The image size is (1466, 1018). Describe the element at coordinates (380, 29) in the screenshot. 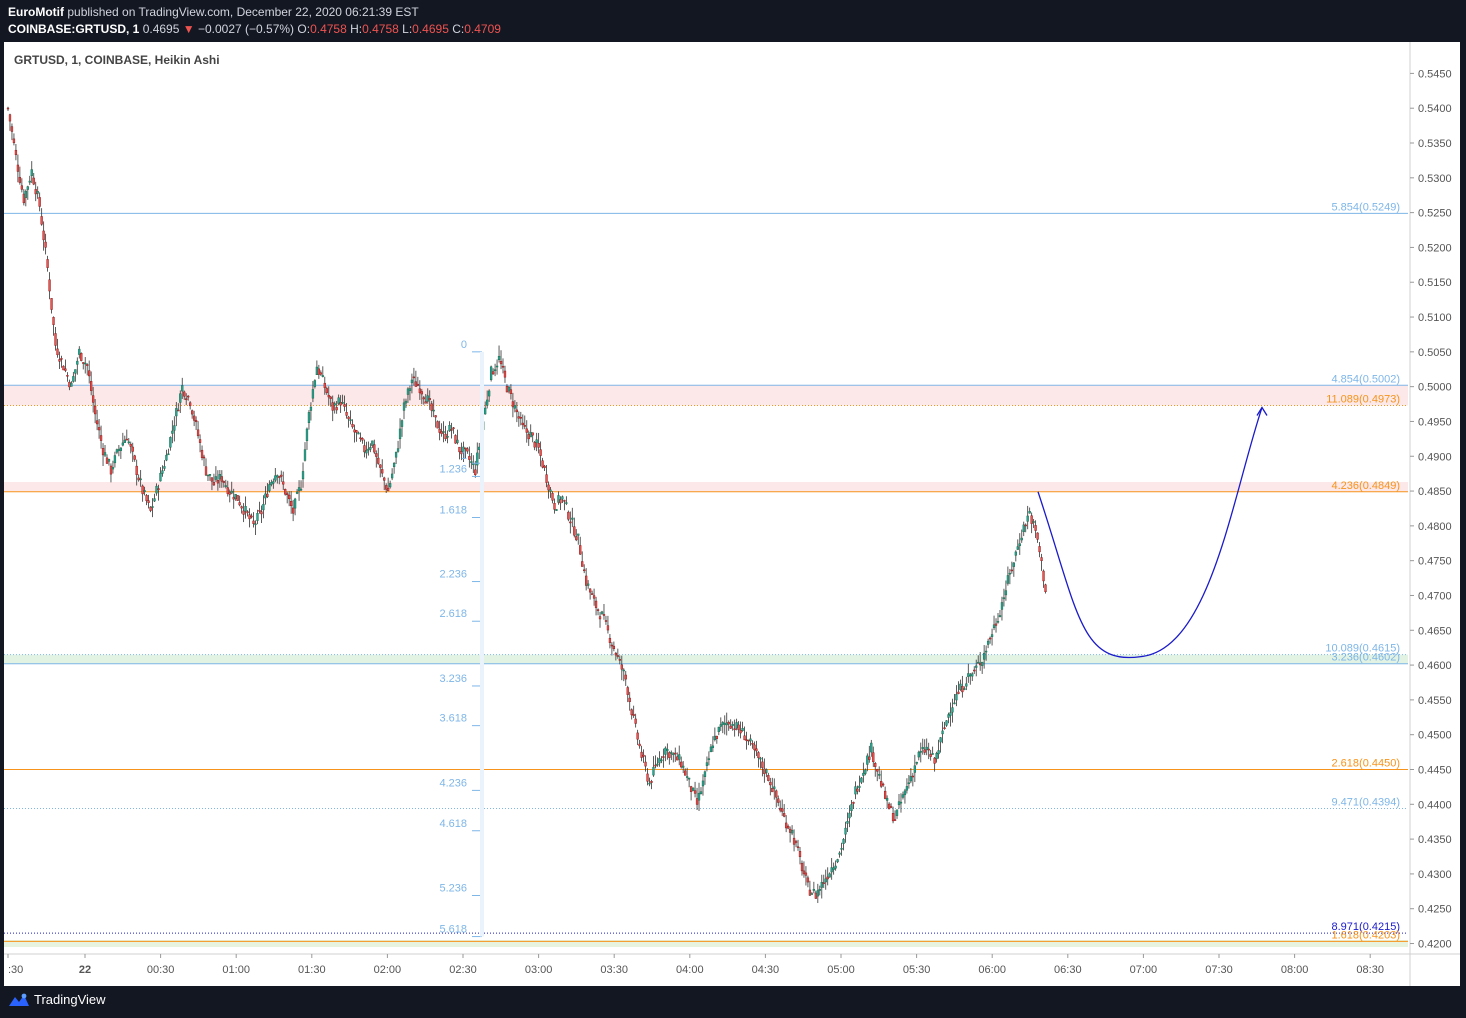

I see `high-value: 0.4758` at that location.